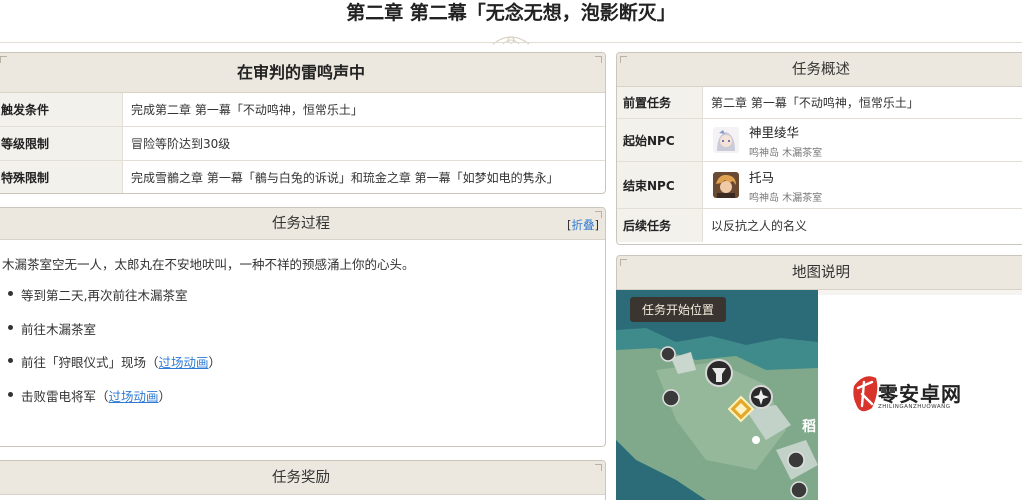 This screenshot has height=500, width=1022. What do you see at coordinates (113, 336) in the screenshot?
I see `list-item: 前往木漏茶室` at bounding box center [113, 336].